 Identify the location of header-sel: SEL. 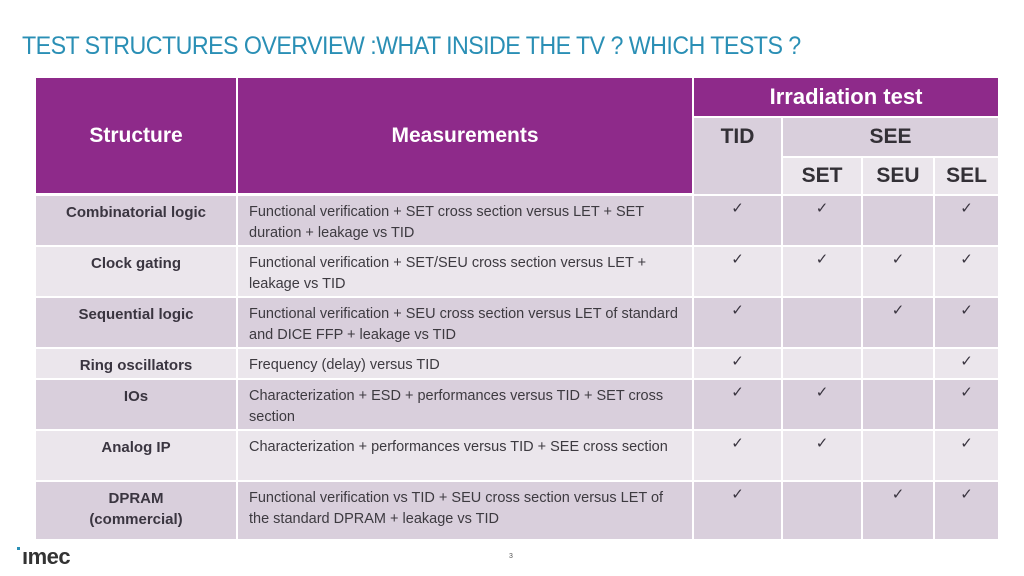
(966, 176).